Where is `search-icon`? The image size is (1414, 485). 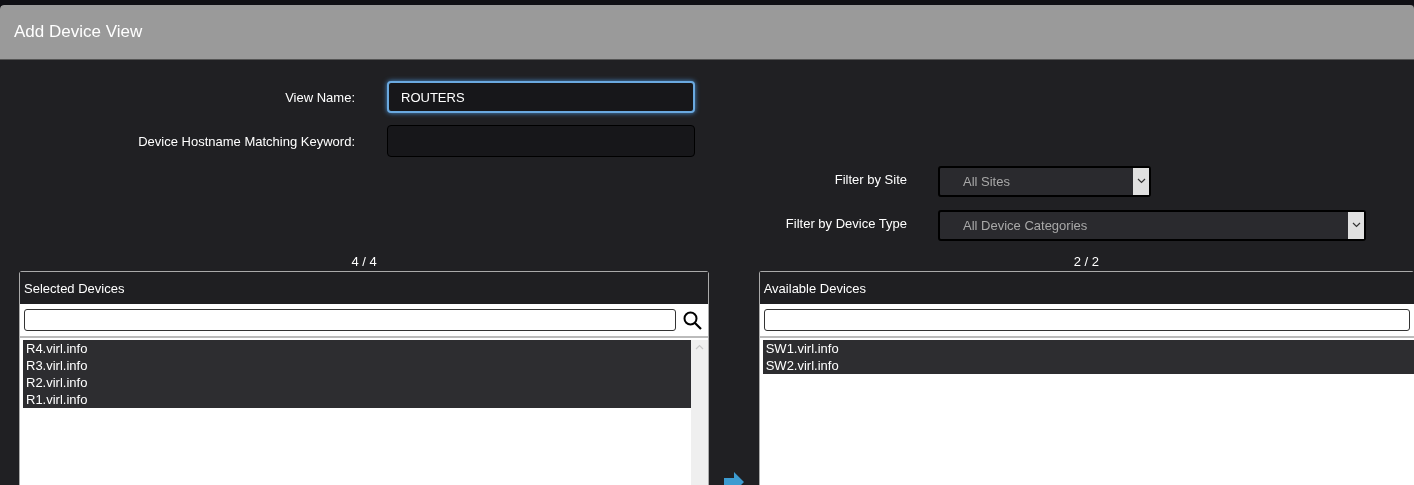
search-icon is located at coordinates (692, 320).